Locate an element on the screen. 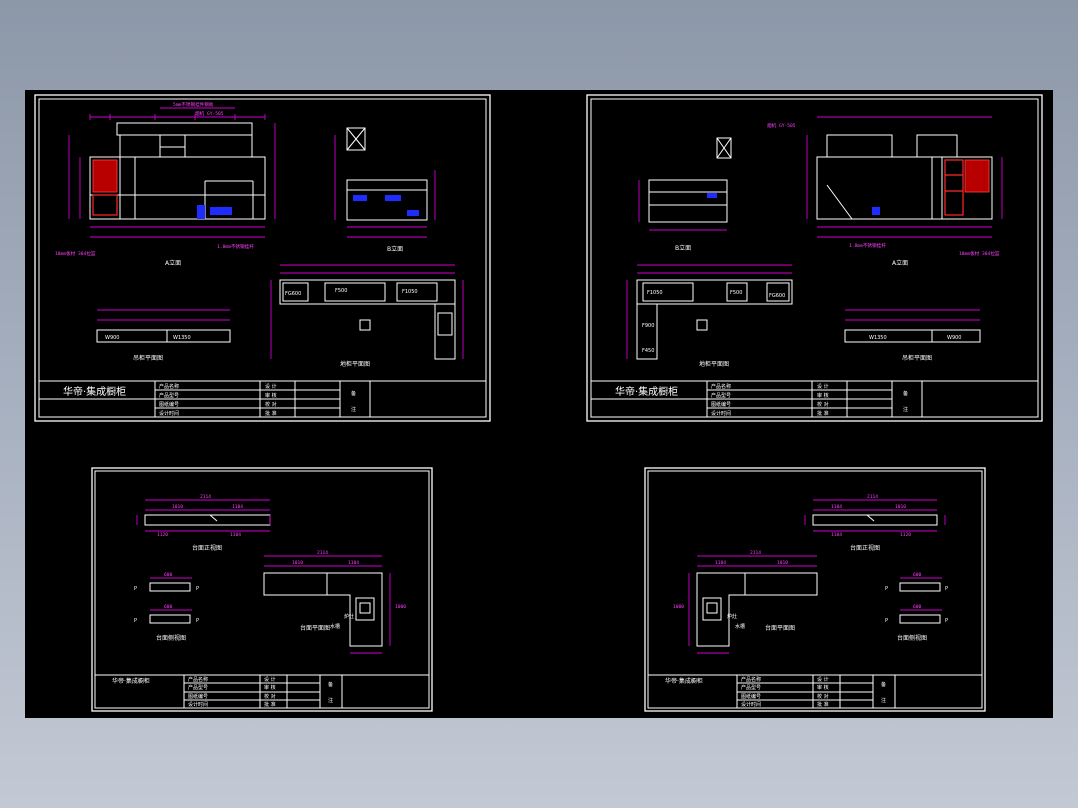  elevation-b-right: B立面 is located at coordinates (685, 194).